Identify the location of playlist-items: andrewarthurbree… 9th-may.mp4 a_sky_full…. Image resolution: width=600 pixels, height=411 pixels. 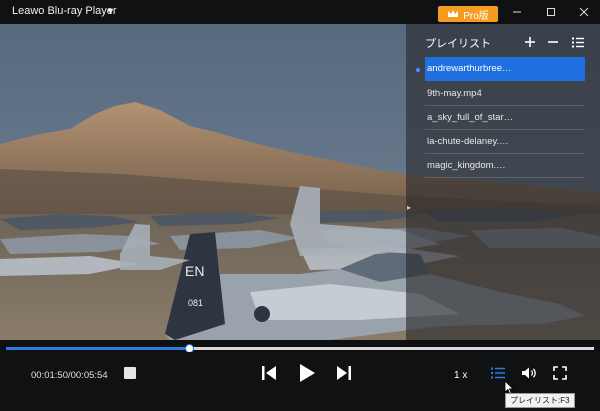
(505, 117).